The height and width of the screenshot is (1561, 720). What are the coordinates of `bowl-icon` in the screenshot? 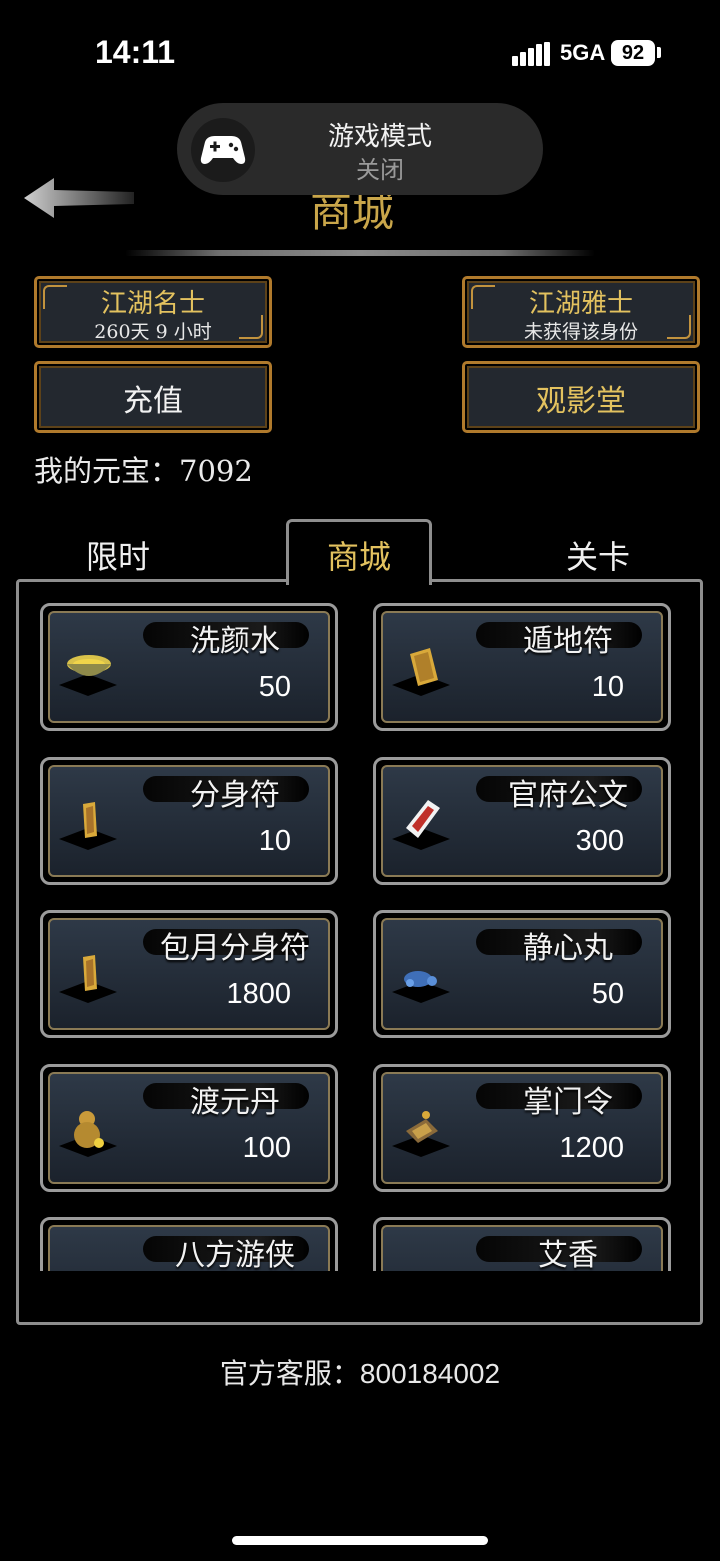 It's located at (89, 665).